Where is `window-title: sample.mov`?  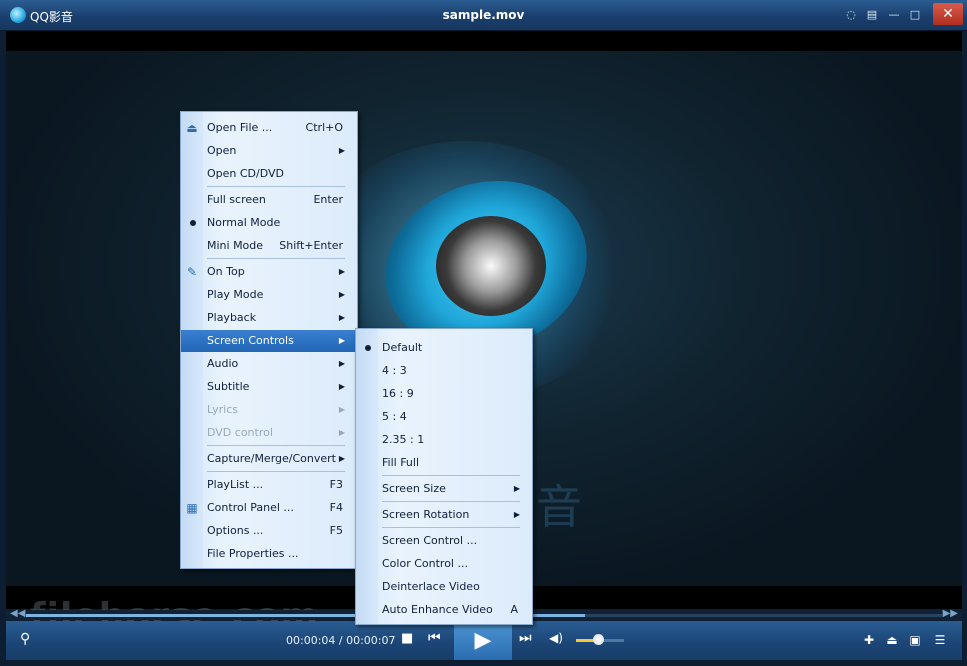 window-title: sample.mov is located at coordinates (483, 15).